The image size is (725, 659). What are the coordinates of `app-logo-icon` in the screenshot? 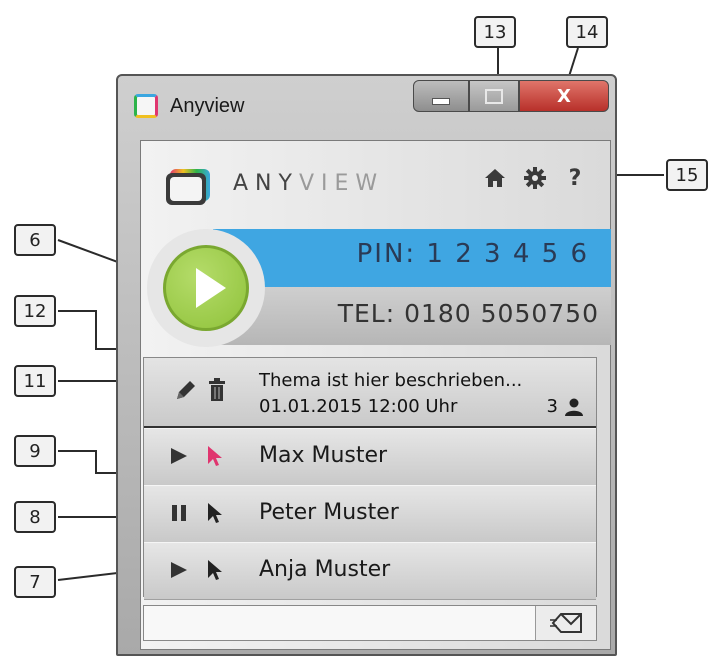 It's located at (146, 106).